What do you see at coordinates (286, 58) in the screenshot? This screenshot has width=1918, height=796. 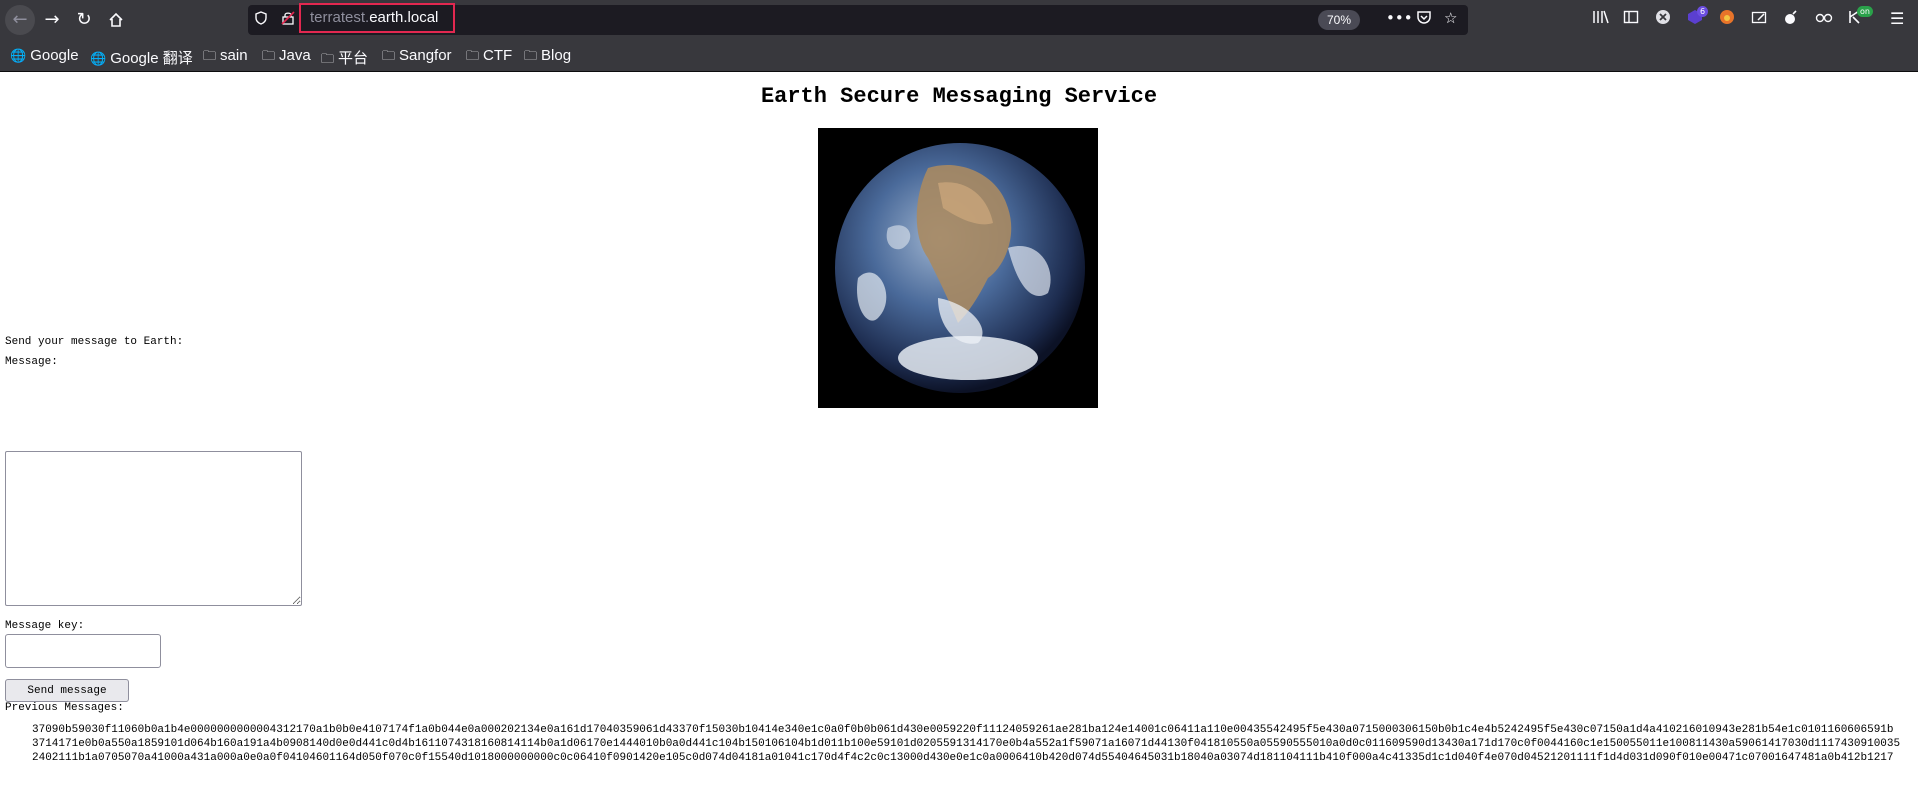 I see `bookmark-folder-java: 🗀 Java` at bounding box center [286, 58].